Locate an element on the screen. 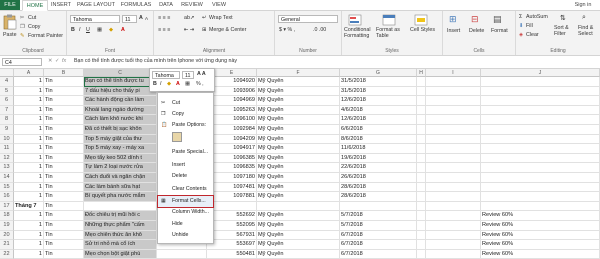  paste-button: Paste is located at coordinates (10, 35).